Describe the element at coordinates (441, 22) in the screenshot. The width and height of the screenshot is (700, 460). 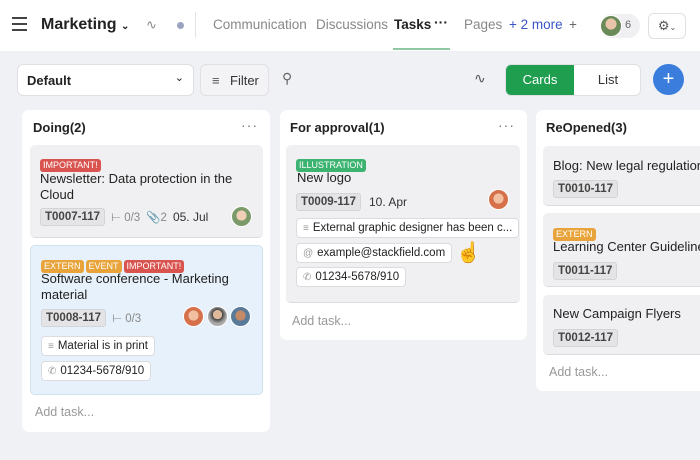
I see `more-options-icon: ···` at that location.